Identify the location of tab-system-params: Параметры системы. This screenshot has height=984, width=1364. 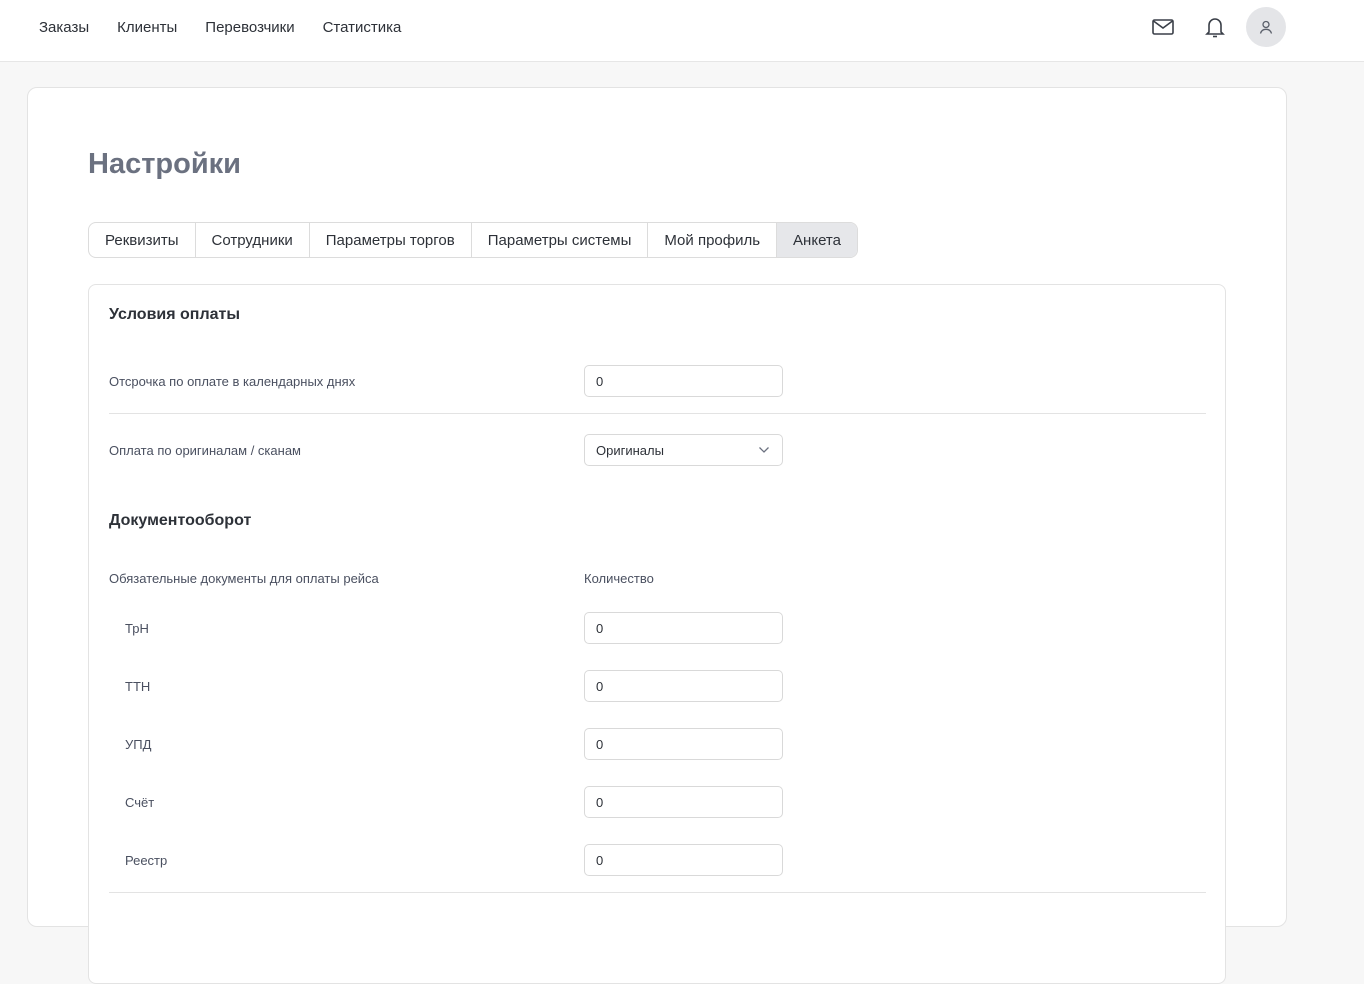
(560, 240).